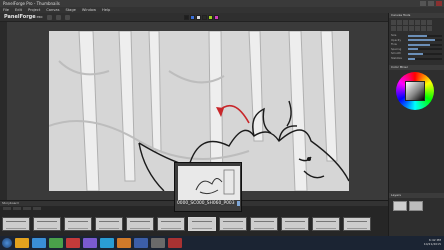 Image resolution: width=444 pixels, height=250 pixels. Describe the element at coordinates (393, 28) in the screenshot. I see `line-tool-icon` at that location.